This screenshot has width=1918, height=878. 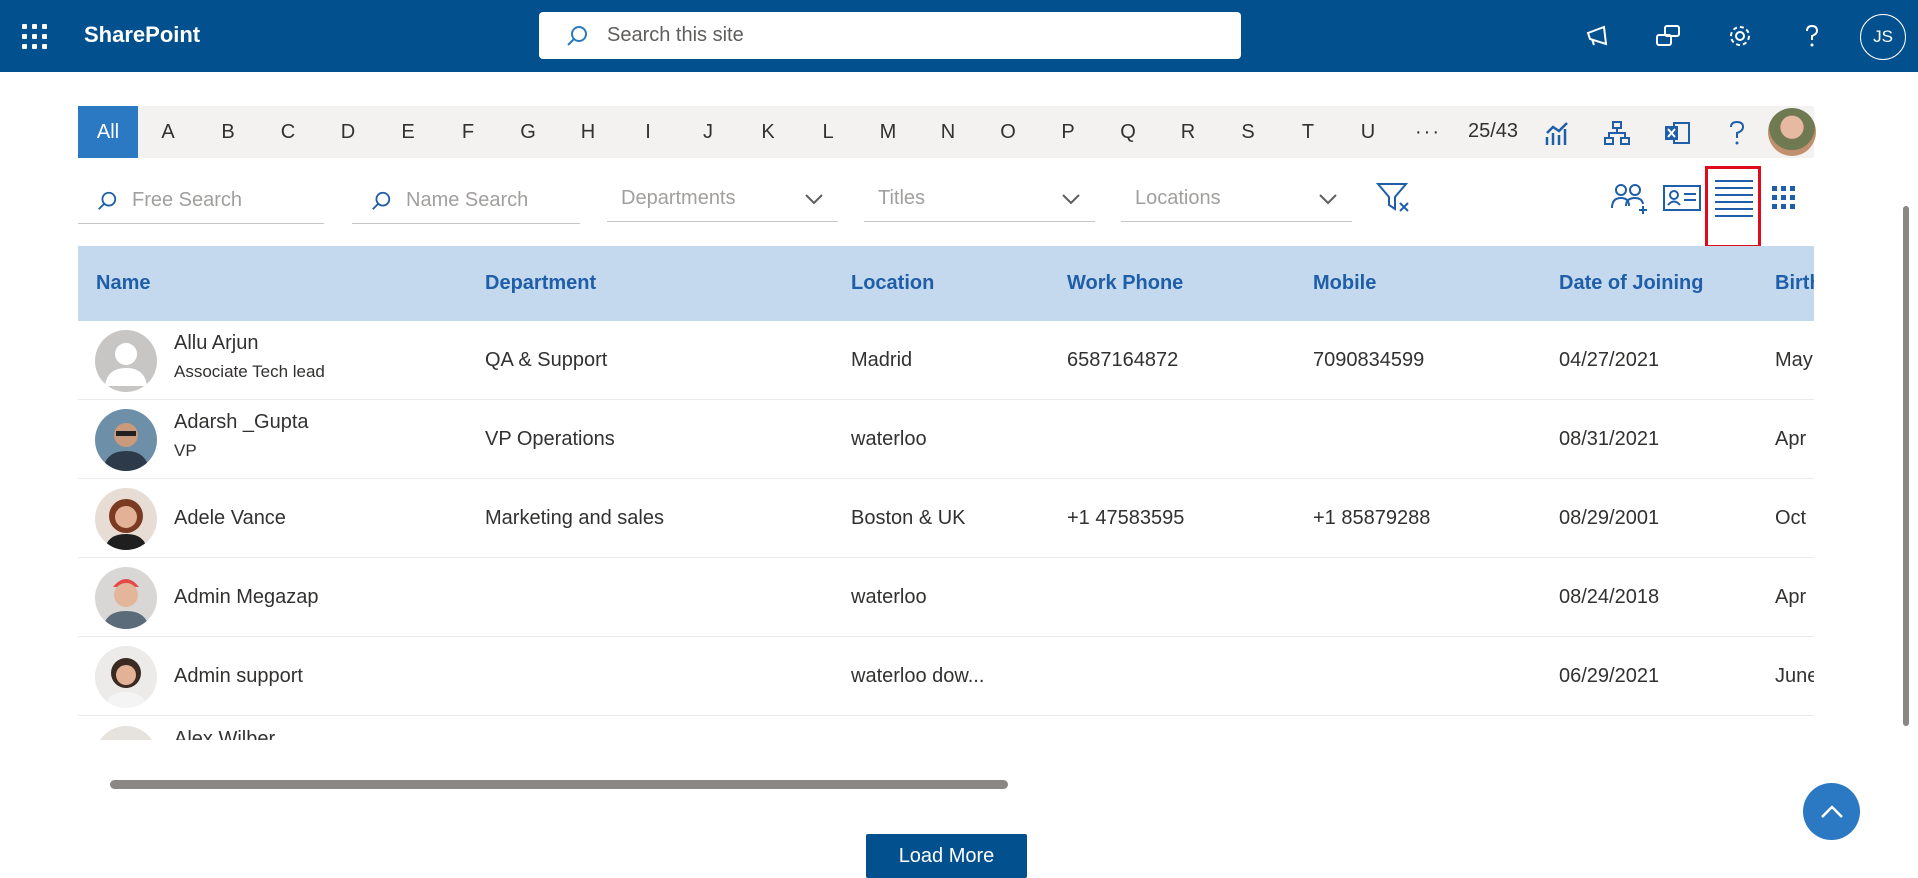 I want to click on org-chart-icon, so click(x=1617, y=133).